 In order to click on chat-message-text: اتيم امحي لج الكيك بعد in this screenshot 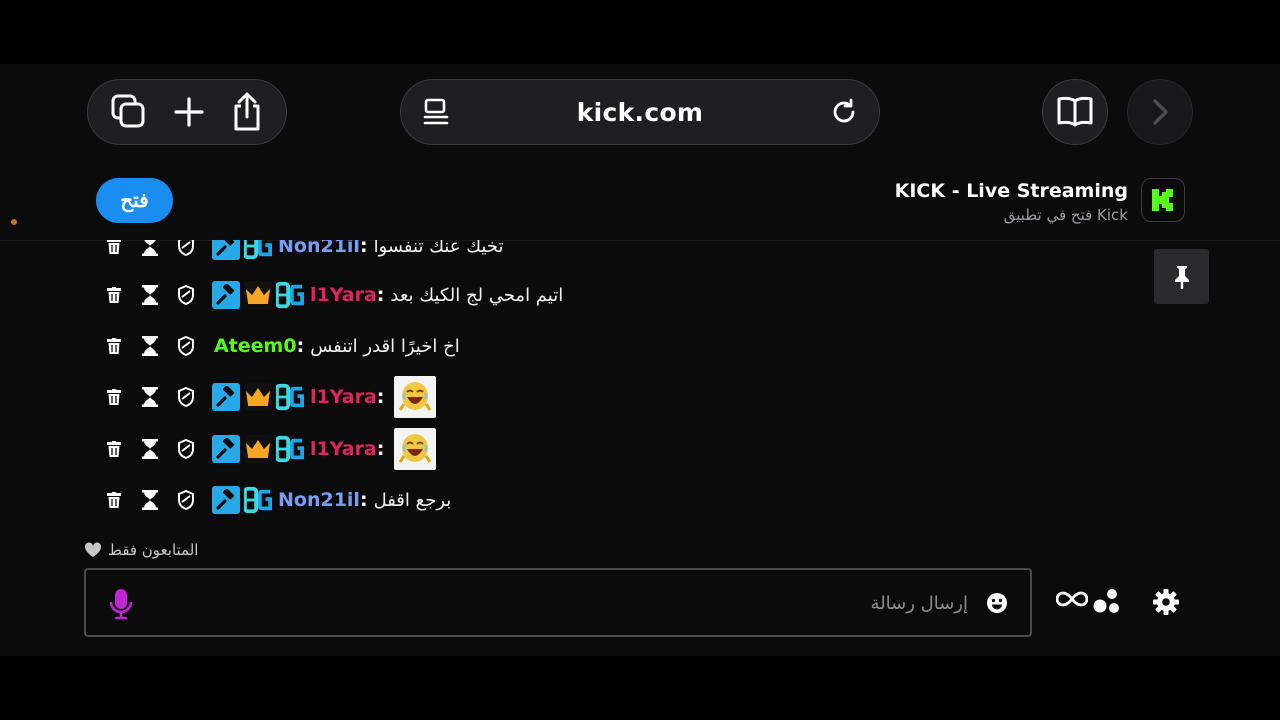, I will do `click(477, 295)`.